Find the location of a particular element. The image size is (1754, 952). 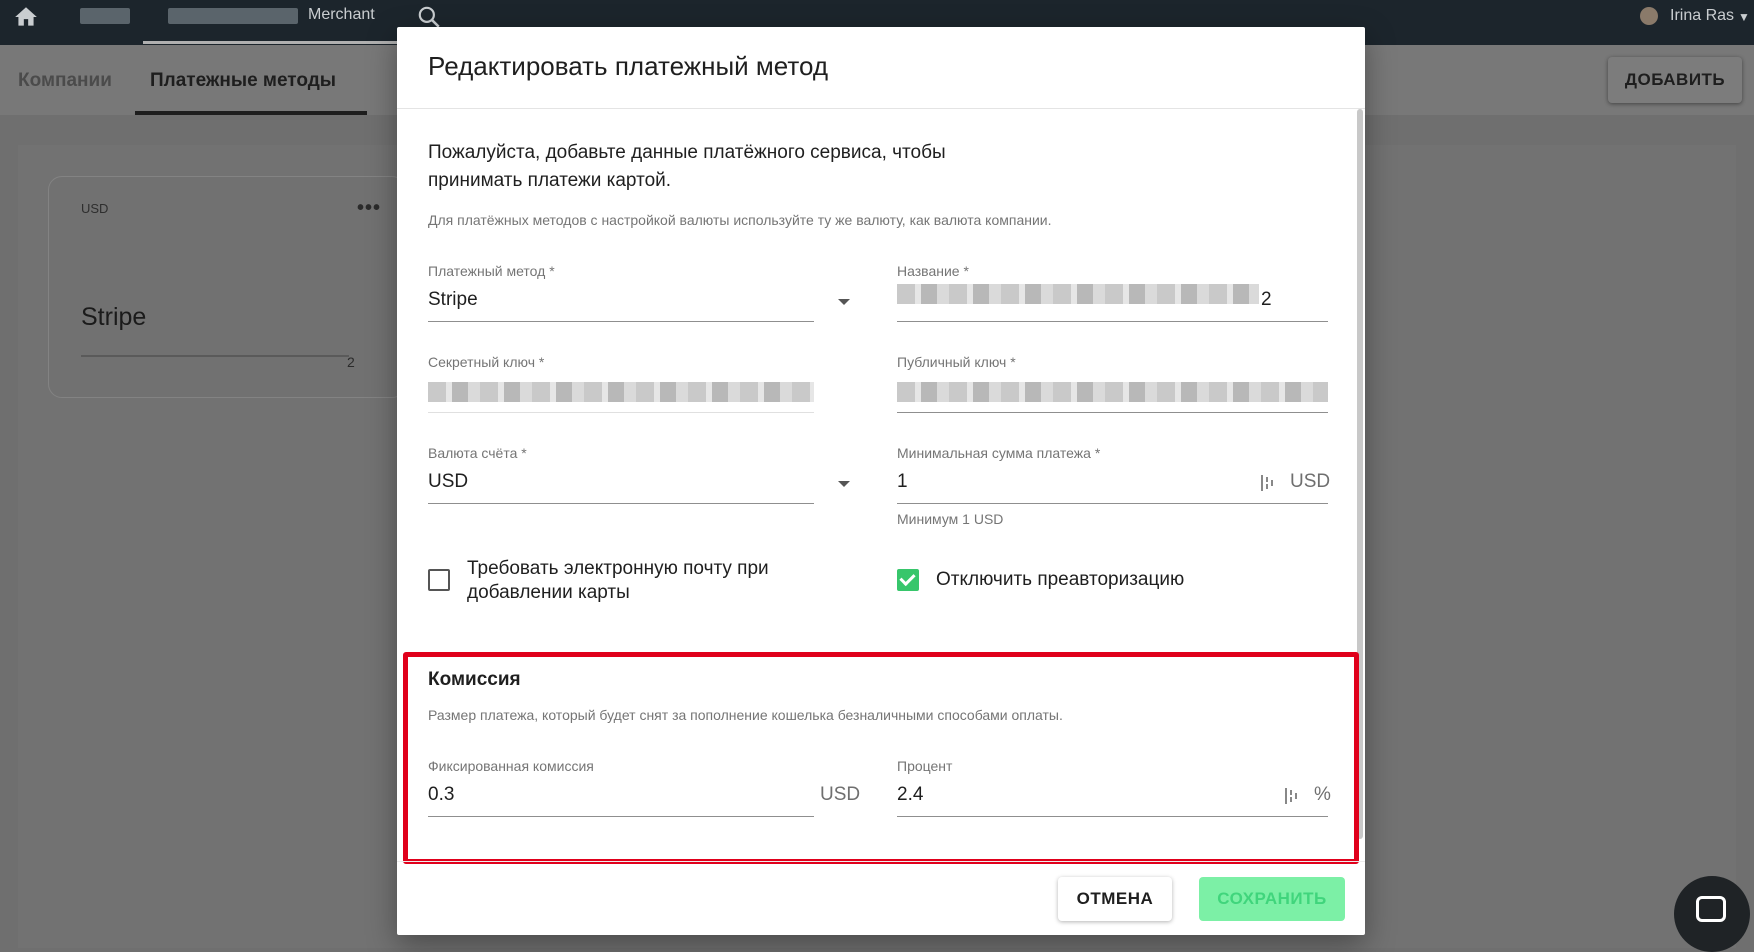

min-amount-label: Минимальная сумма платежа * is located at coordinates (999, 453).